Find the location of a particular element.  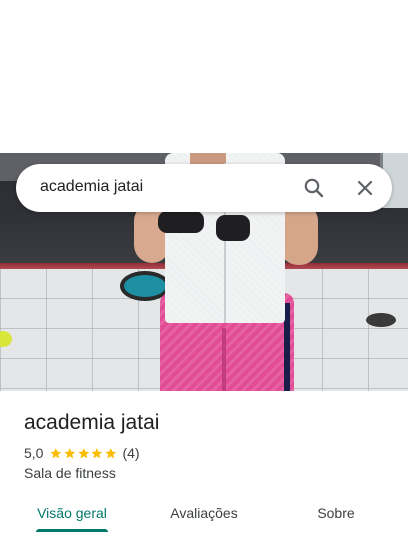

search-icon is located at coordinates (314, 188).